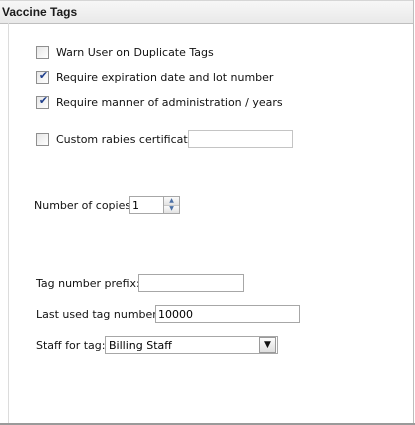  I want to click on copies-input, so click(146, 205).